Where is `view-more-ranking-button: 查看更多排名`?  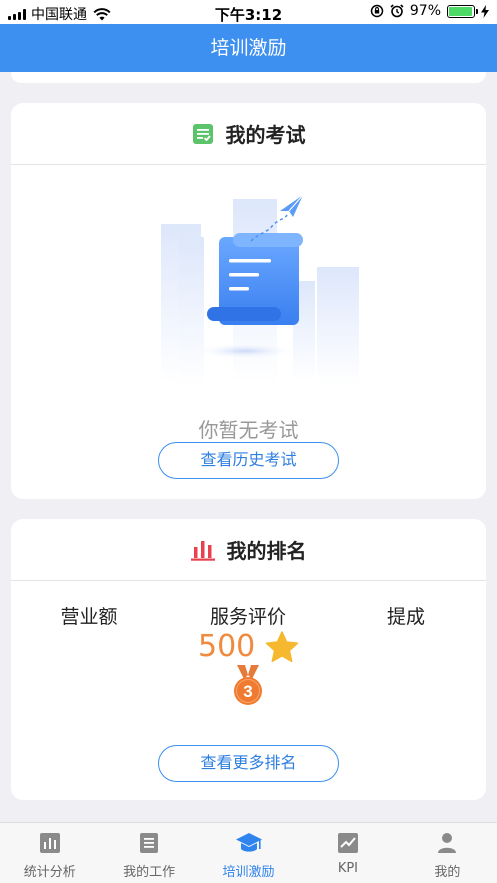
view-more-ranking-button: 查看更多排名 is located at coordinates (248, 763).